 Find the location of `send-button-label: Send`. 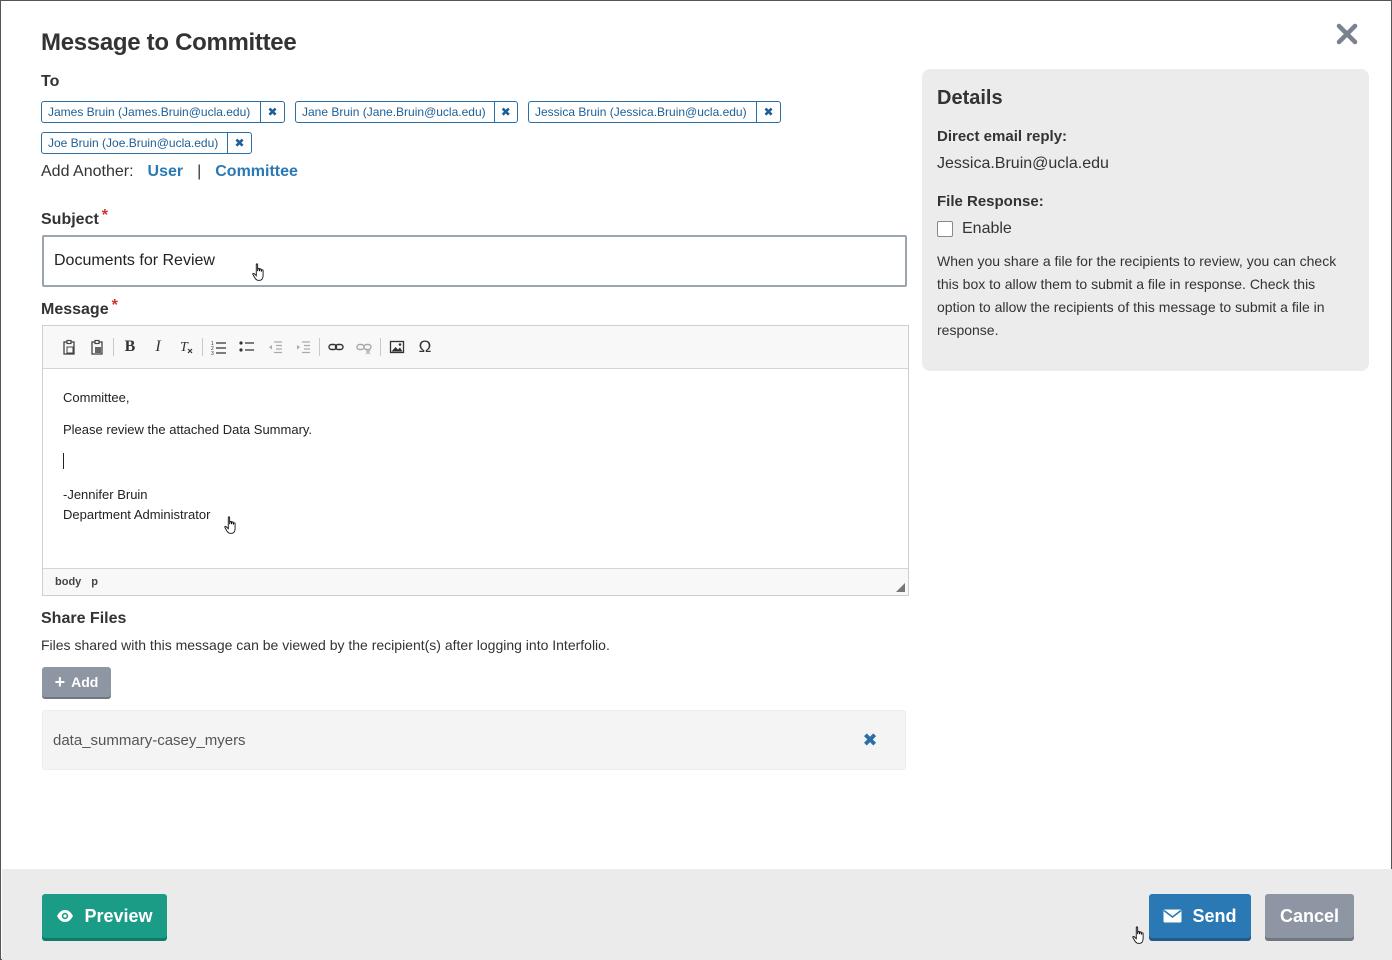

send-button-label: Send is located at coordinates (1214, 915).